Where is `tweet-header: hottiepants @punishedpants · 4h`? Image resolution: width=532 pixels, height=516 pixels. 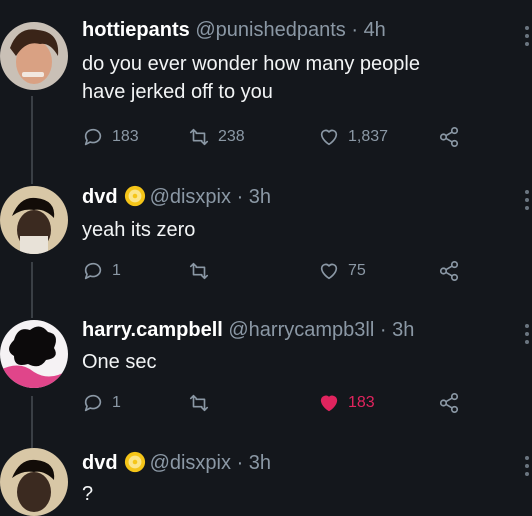
tweet-header: hottiepants @punishedpants · 4h is located at coordinates (234, 30).